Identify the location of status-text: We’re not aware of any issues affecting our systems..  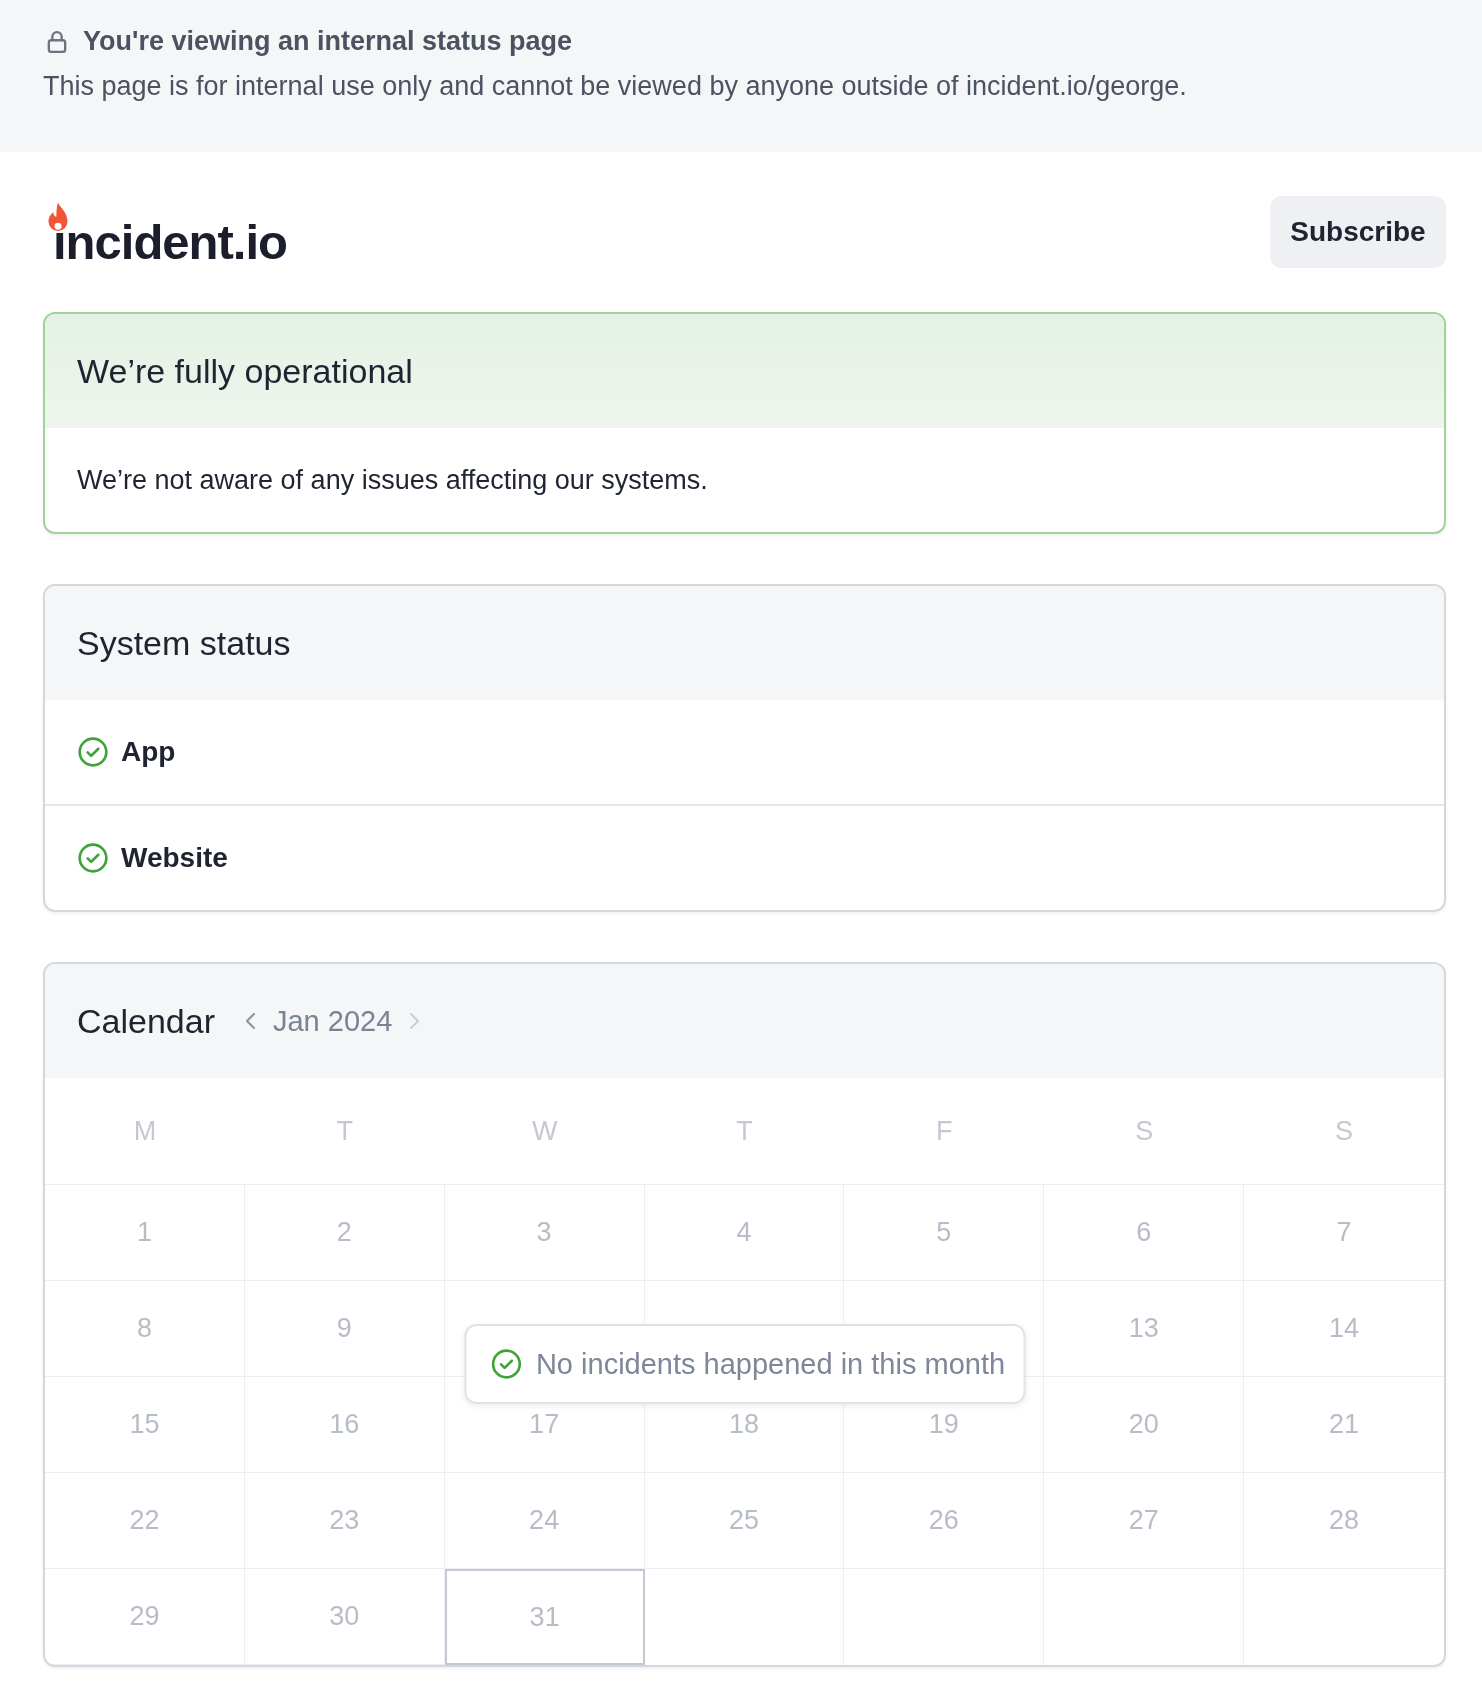
(392, 480).